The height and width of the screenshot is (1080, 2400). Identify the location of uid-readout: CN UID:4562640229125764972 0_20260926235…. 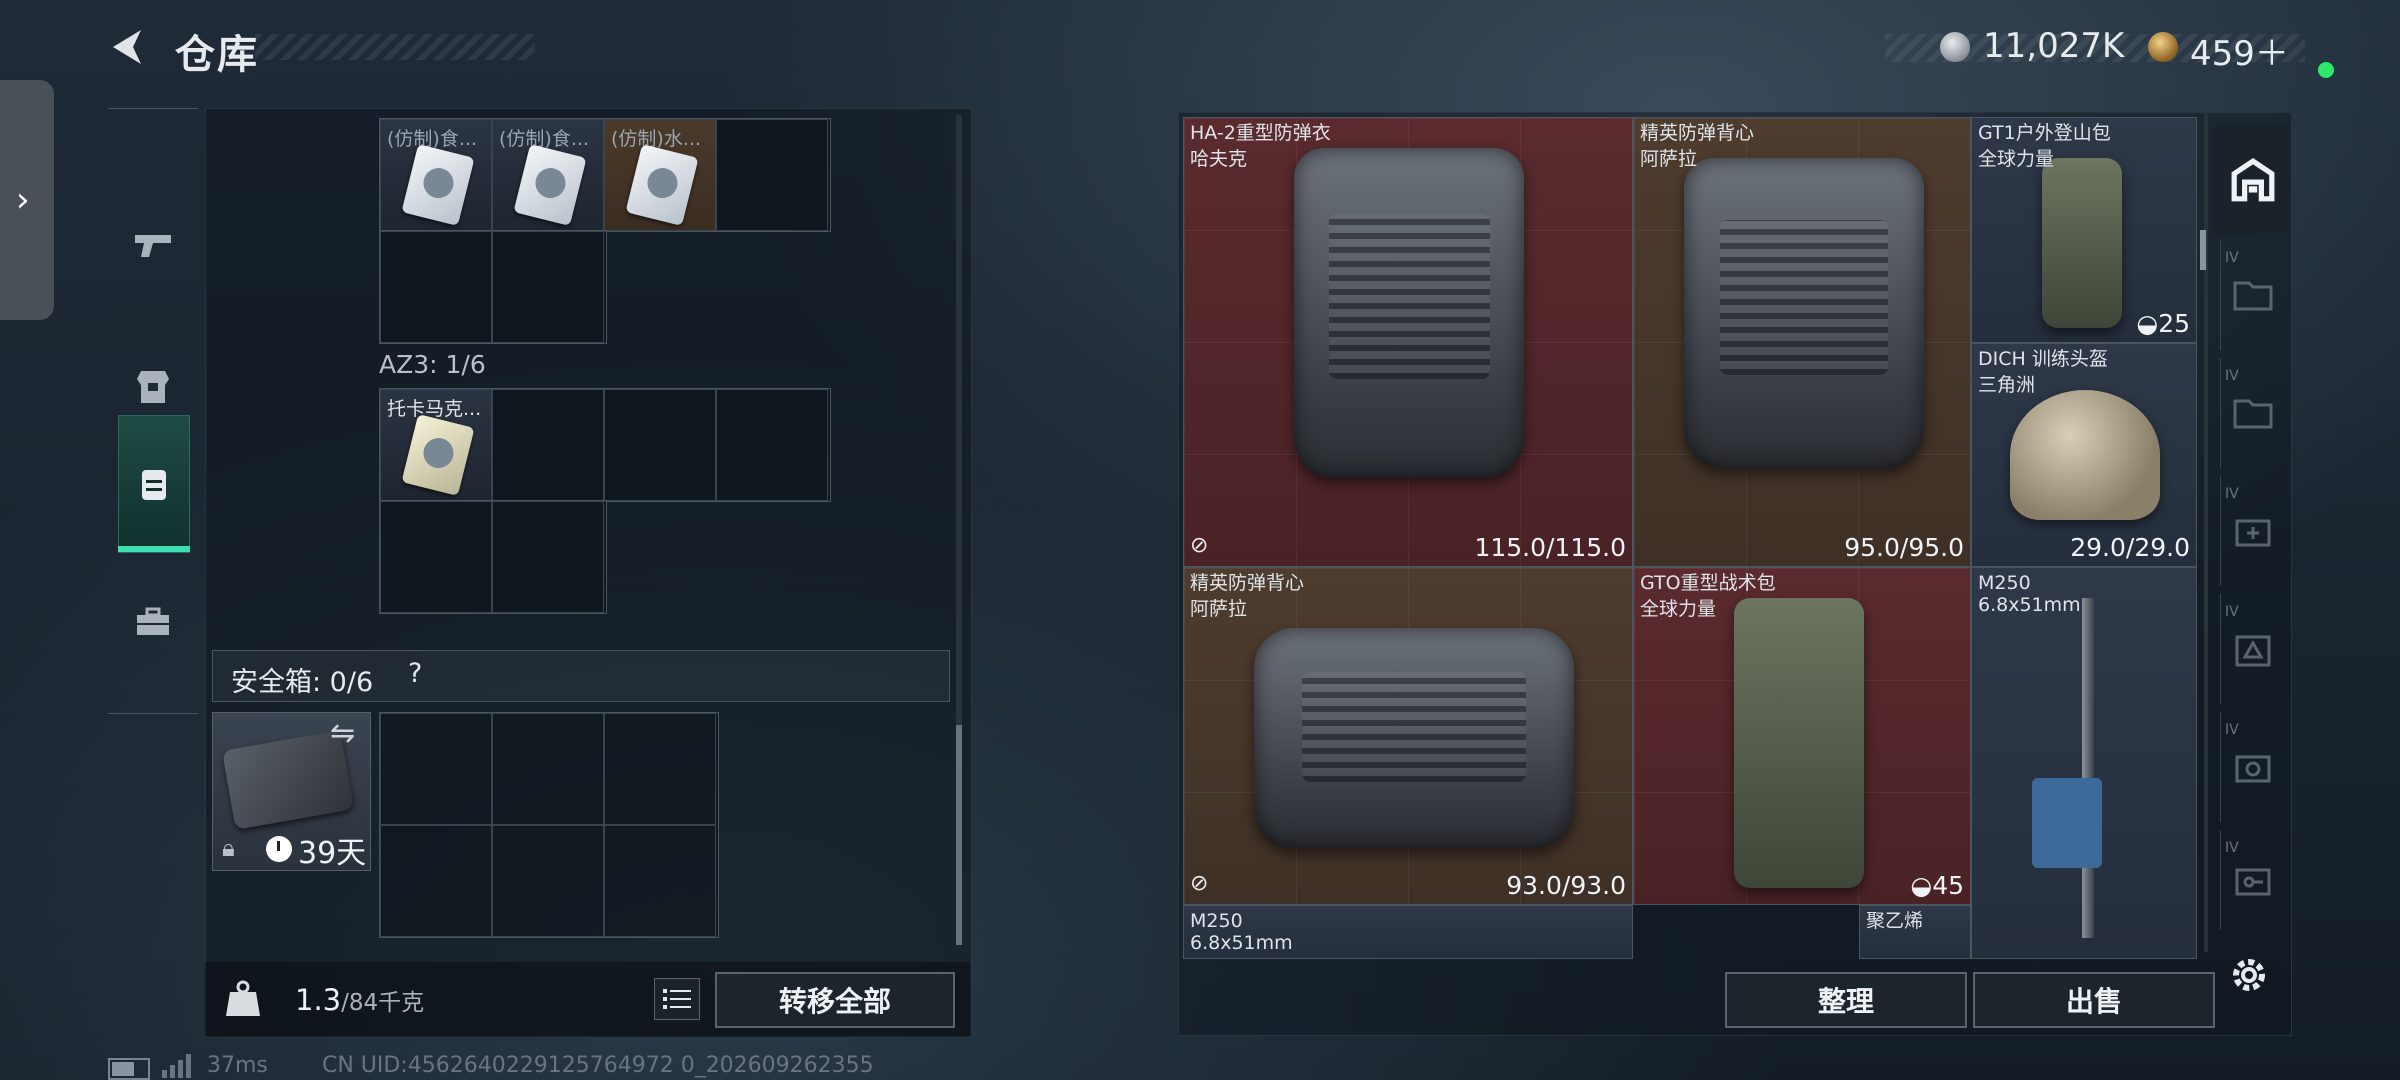
(598, 1065).